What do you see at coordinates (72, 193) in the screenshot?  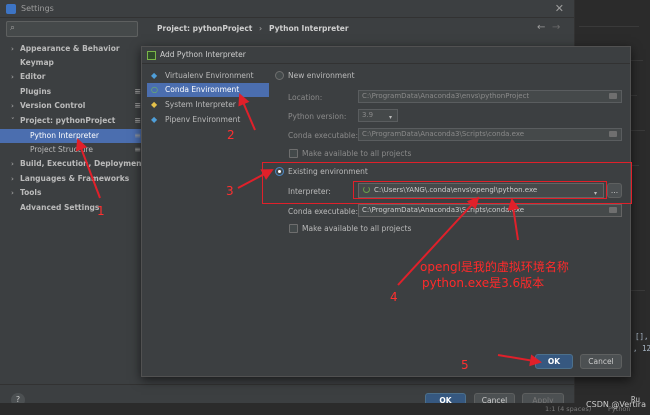 I see `sidebar-item-tools: › Tools` at bounding box center [72, 193].